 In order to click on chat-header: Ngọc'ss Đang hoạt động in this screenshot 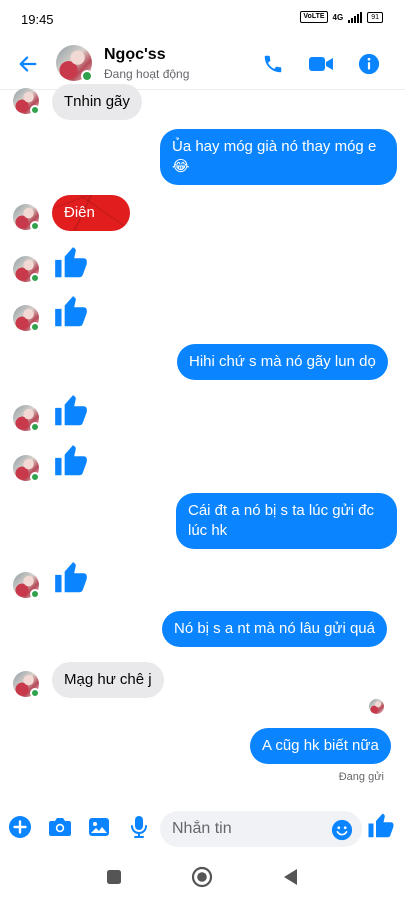, I will do `click(202, 64)`.